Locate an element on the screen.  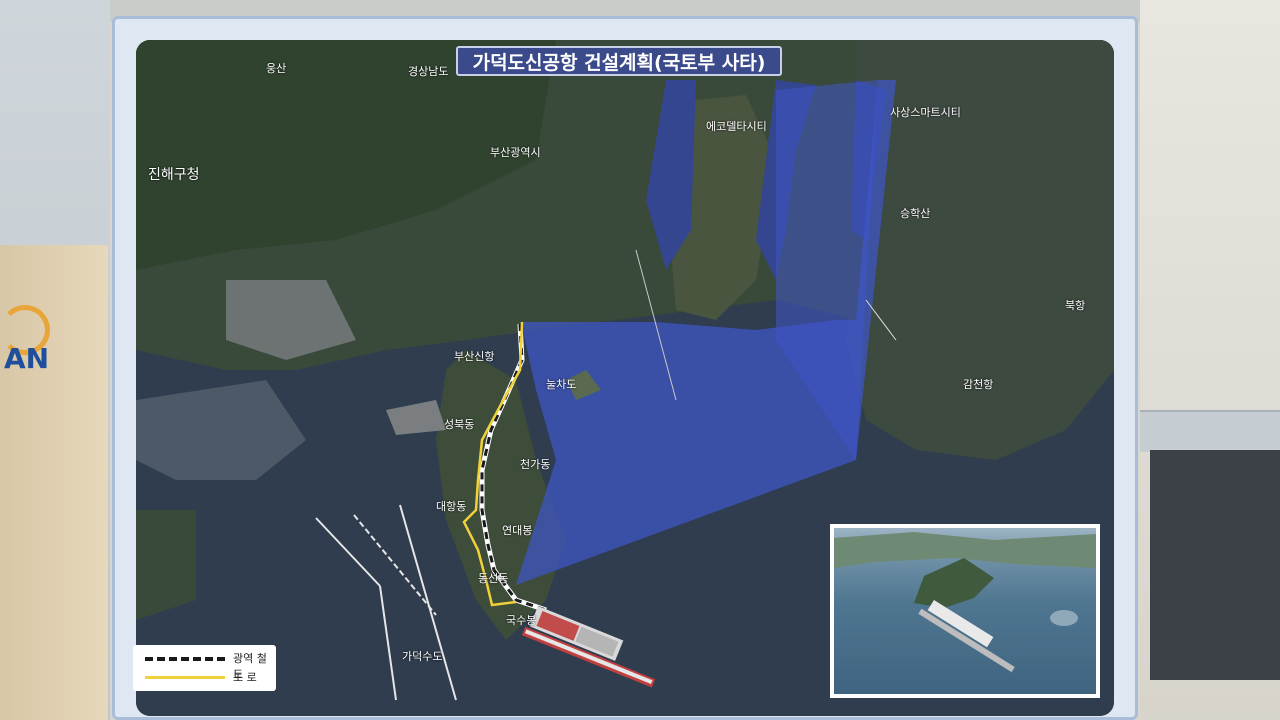
label-mid-2: 천가동 is located at coordinates (535, 464).